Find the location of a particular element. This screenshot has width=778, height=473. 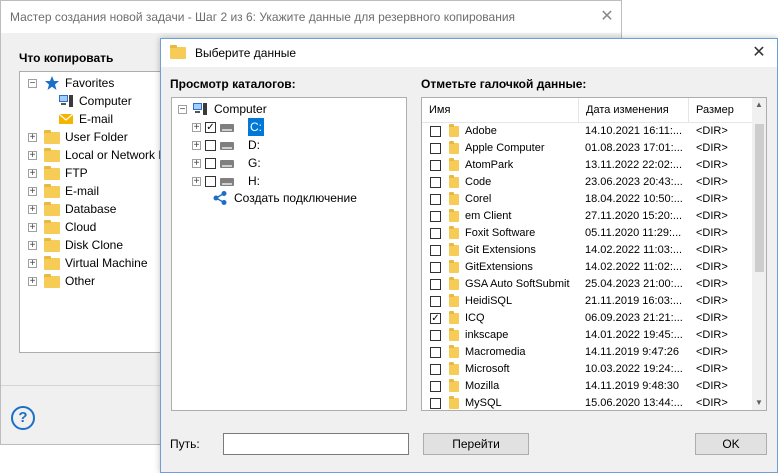

column-size: Размер is located at coordinates (720, 110).